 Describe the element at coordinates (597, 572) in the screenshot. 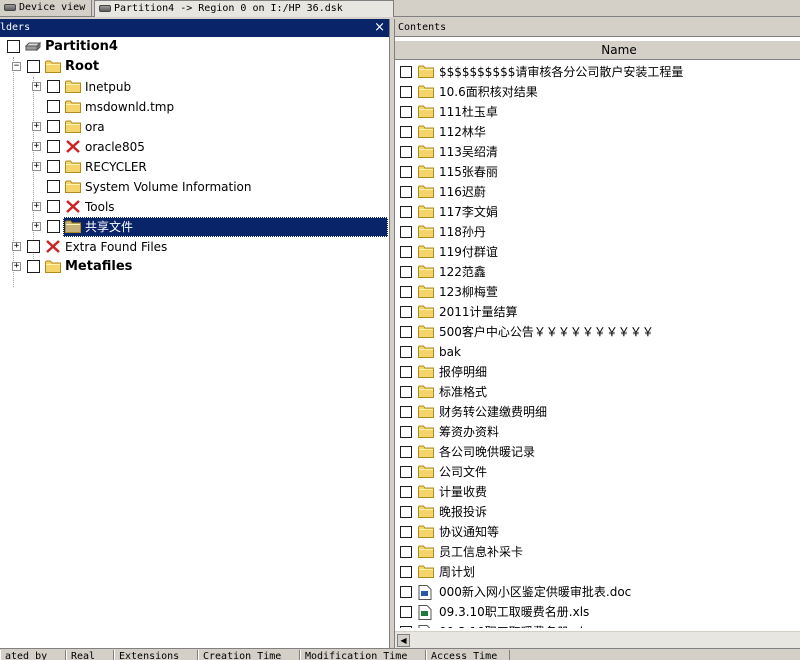

I see `list-item-folder: 周计划` at that location.